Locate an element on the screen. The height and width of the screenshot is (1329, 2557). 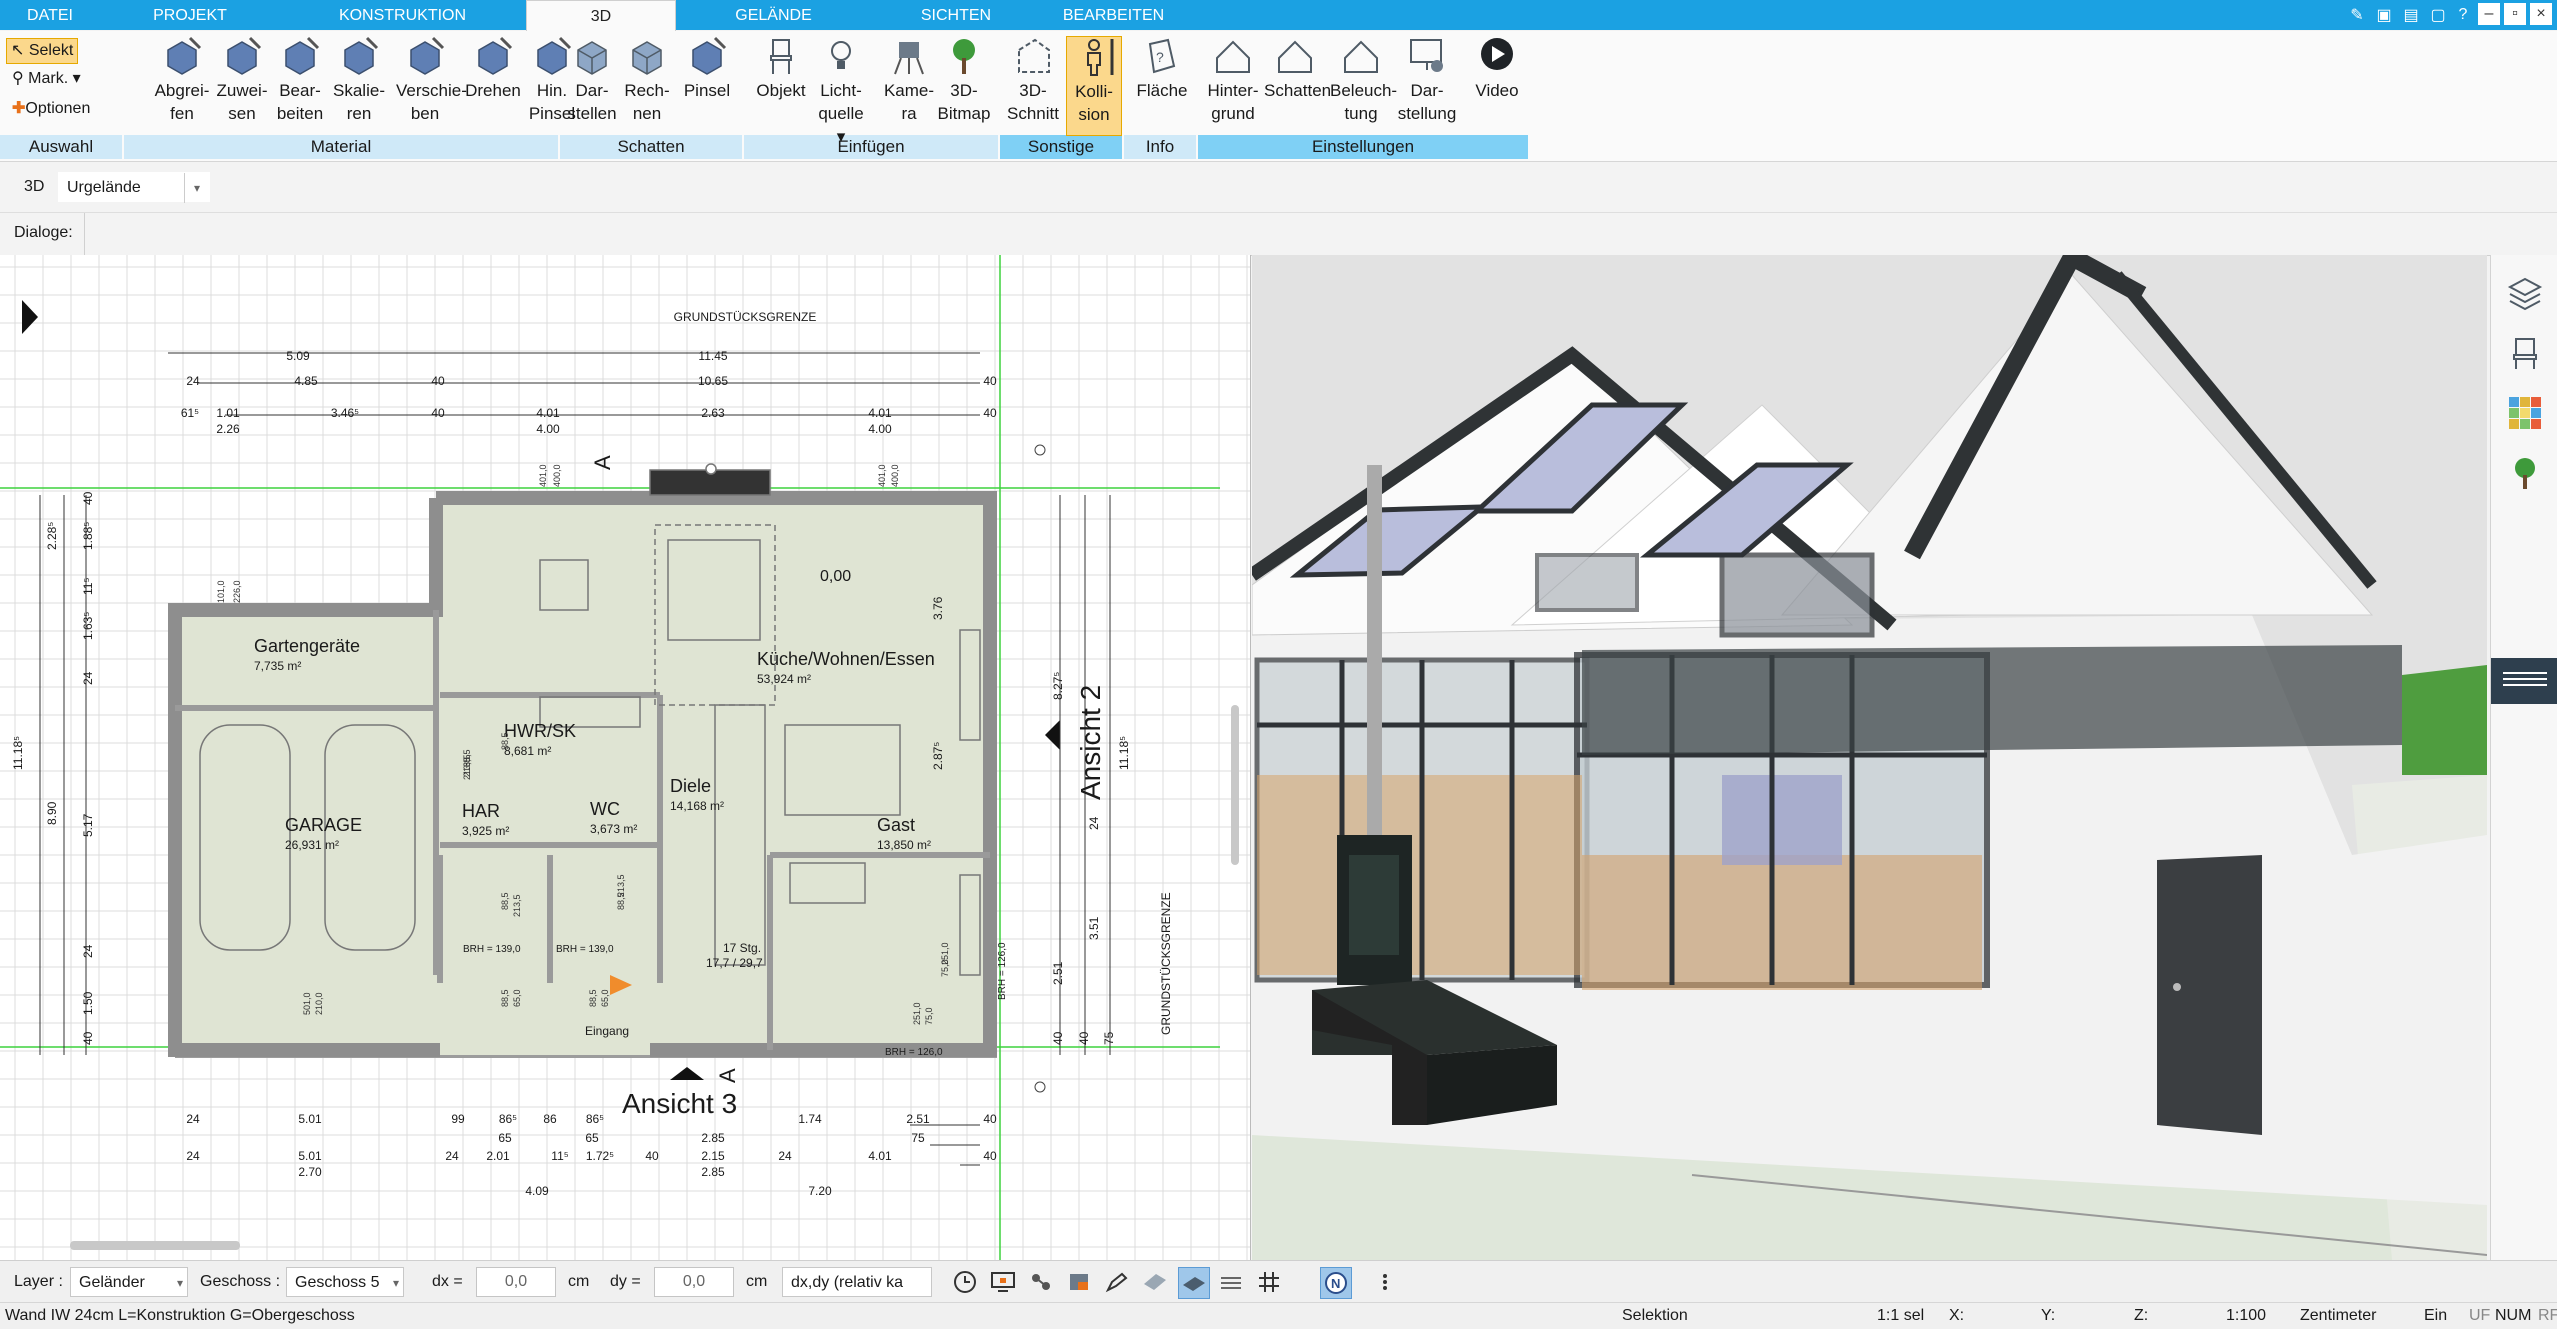
horizontal-scrollbar is located at coordinates (155, 1245).